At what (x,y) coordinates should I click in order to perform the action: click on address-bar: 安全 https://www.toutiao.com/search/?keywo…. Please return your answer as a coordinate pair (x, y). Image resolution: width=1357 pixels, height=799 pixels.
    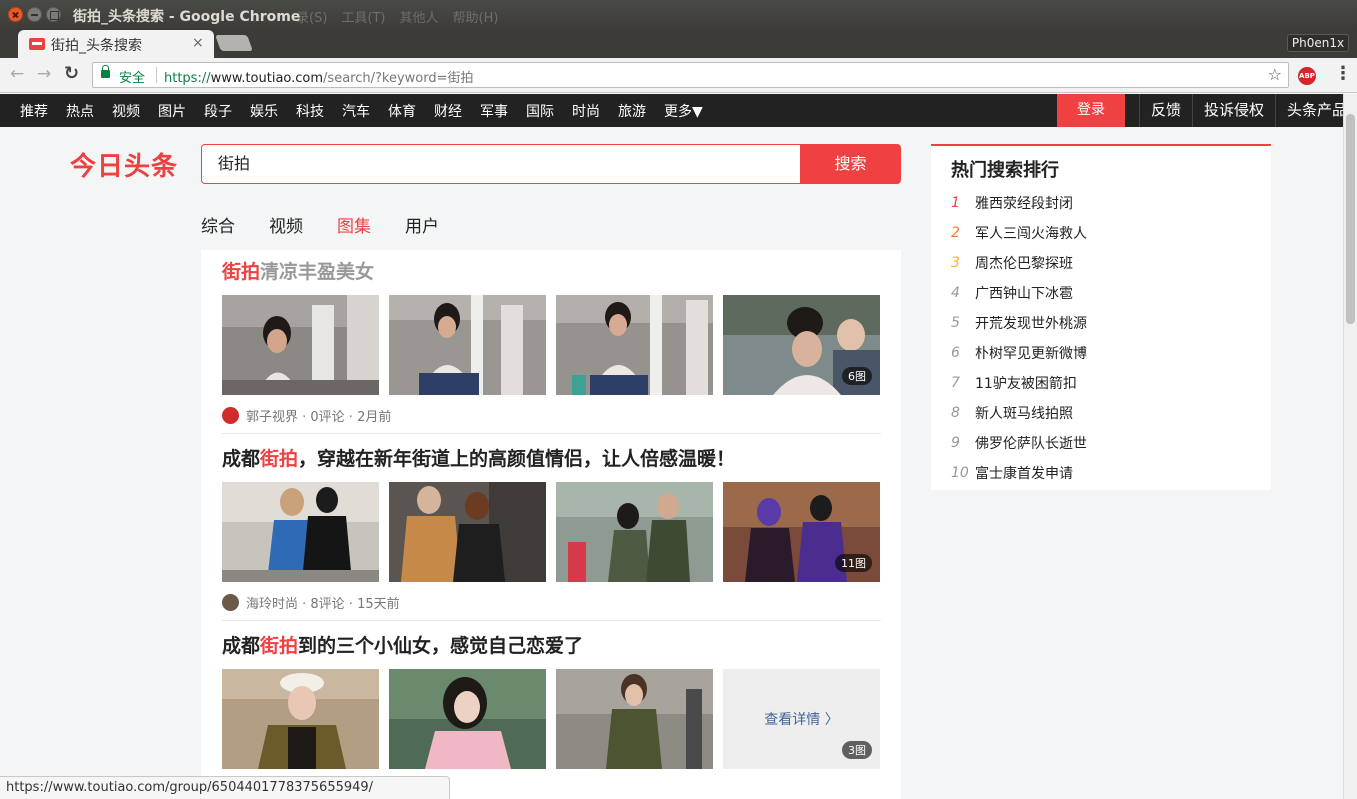
    Looking at the image, I should click on (690, 75).